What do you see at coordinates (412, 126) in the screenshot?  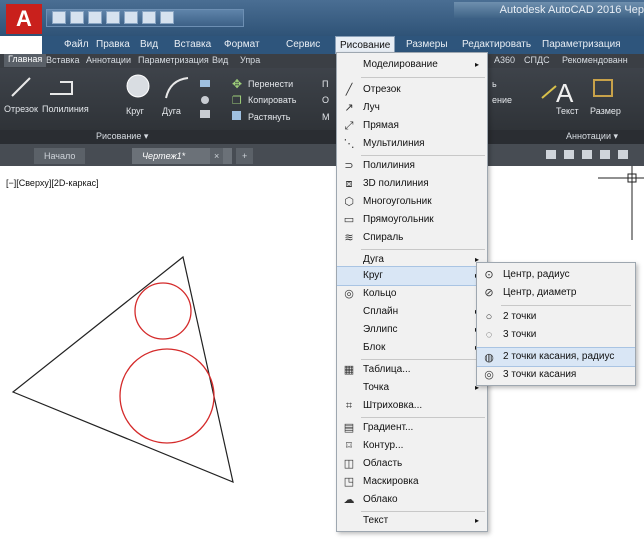 I see `menu-item-xline: ⤢ Прямая` at bounding box center [412, 126].